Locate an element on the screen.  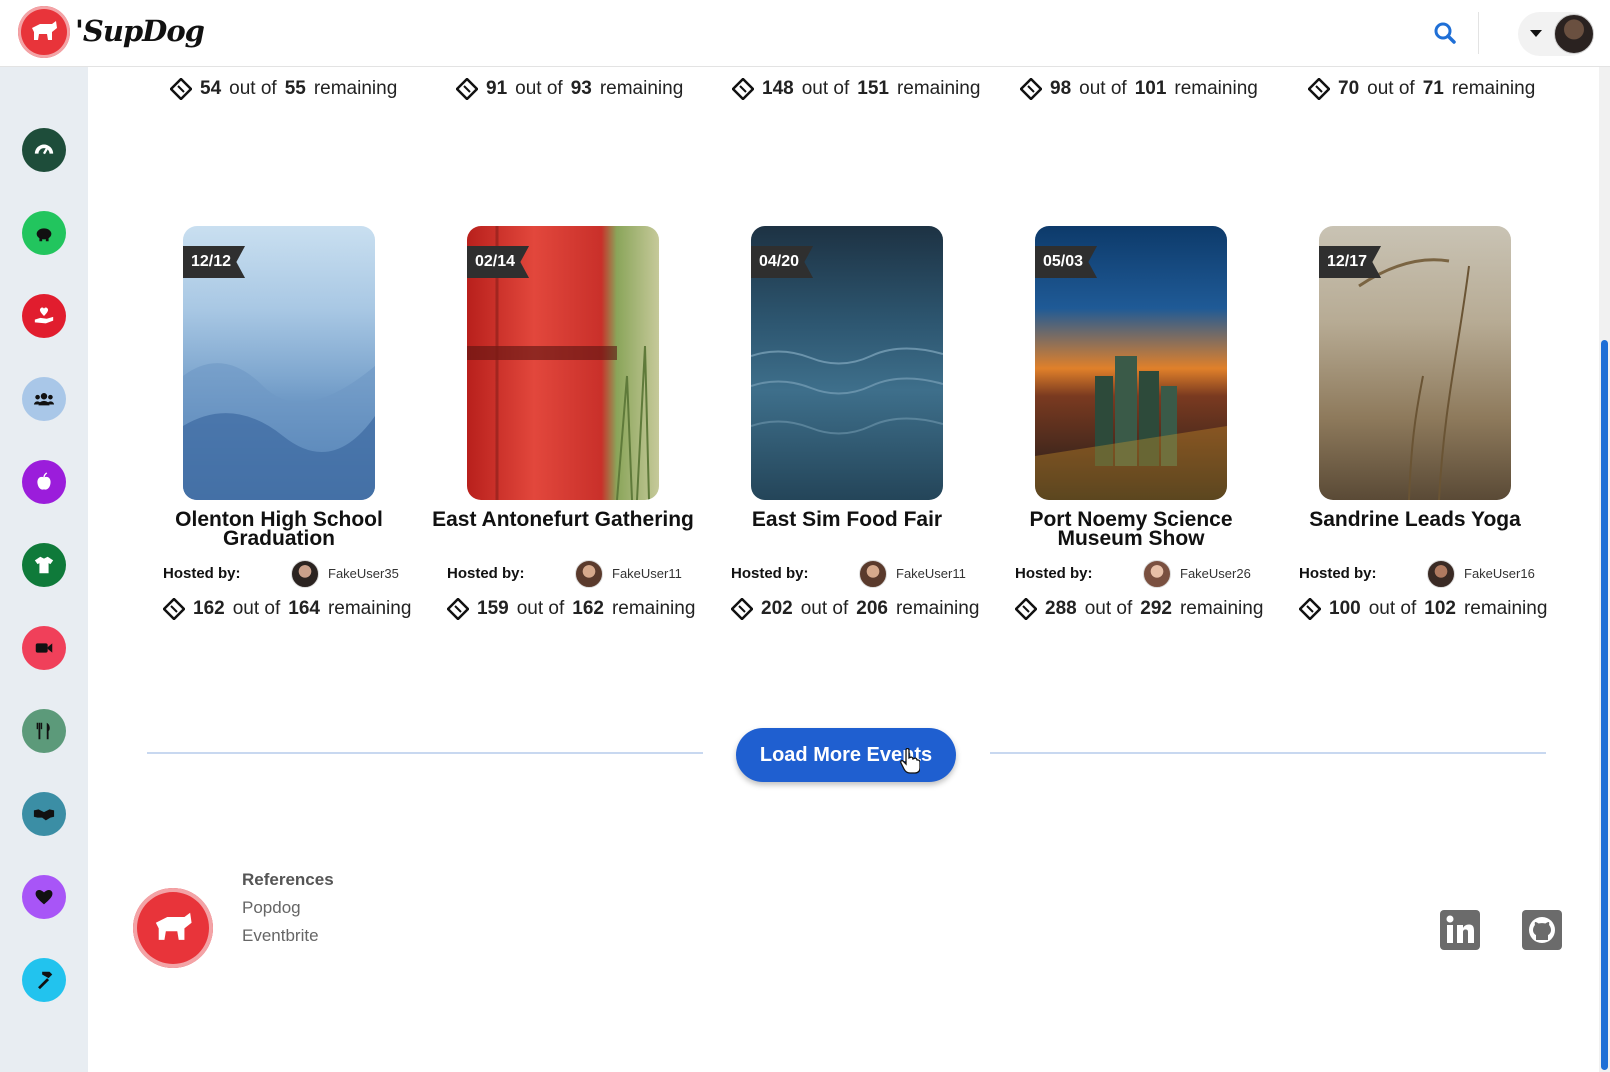
sidebar is located at coordinates (44, 569).